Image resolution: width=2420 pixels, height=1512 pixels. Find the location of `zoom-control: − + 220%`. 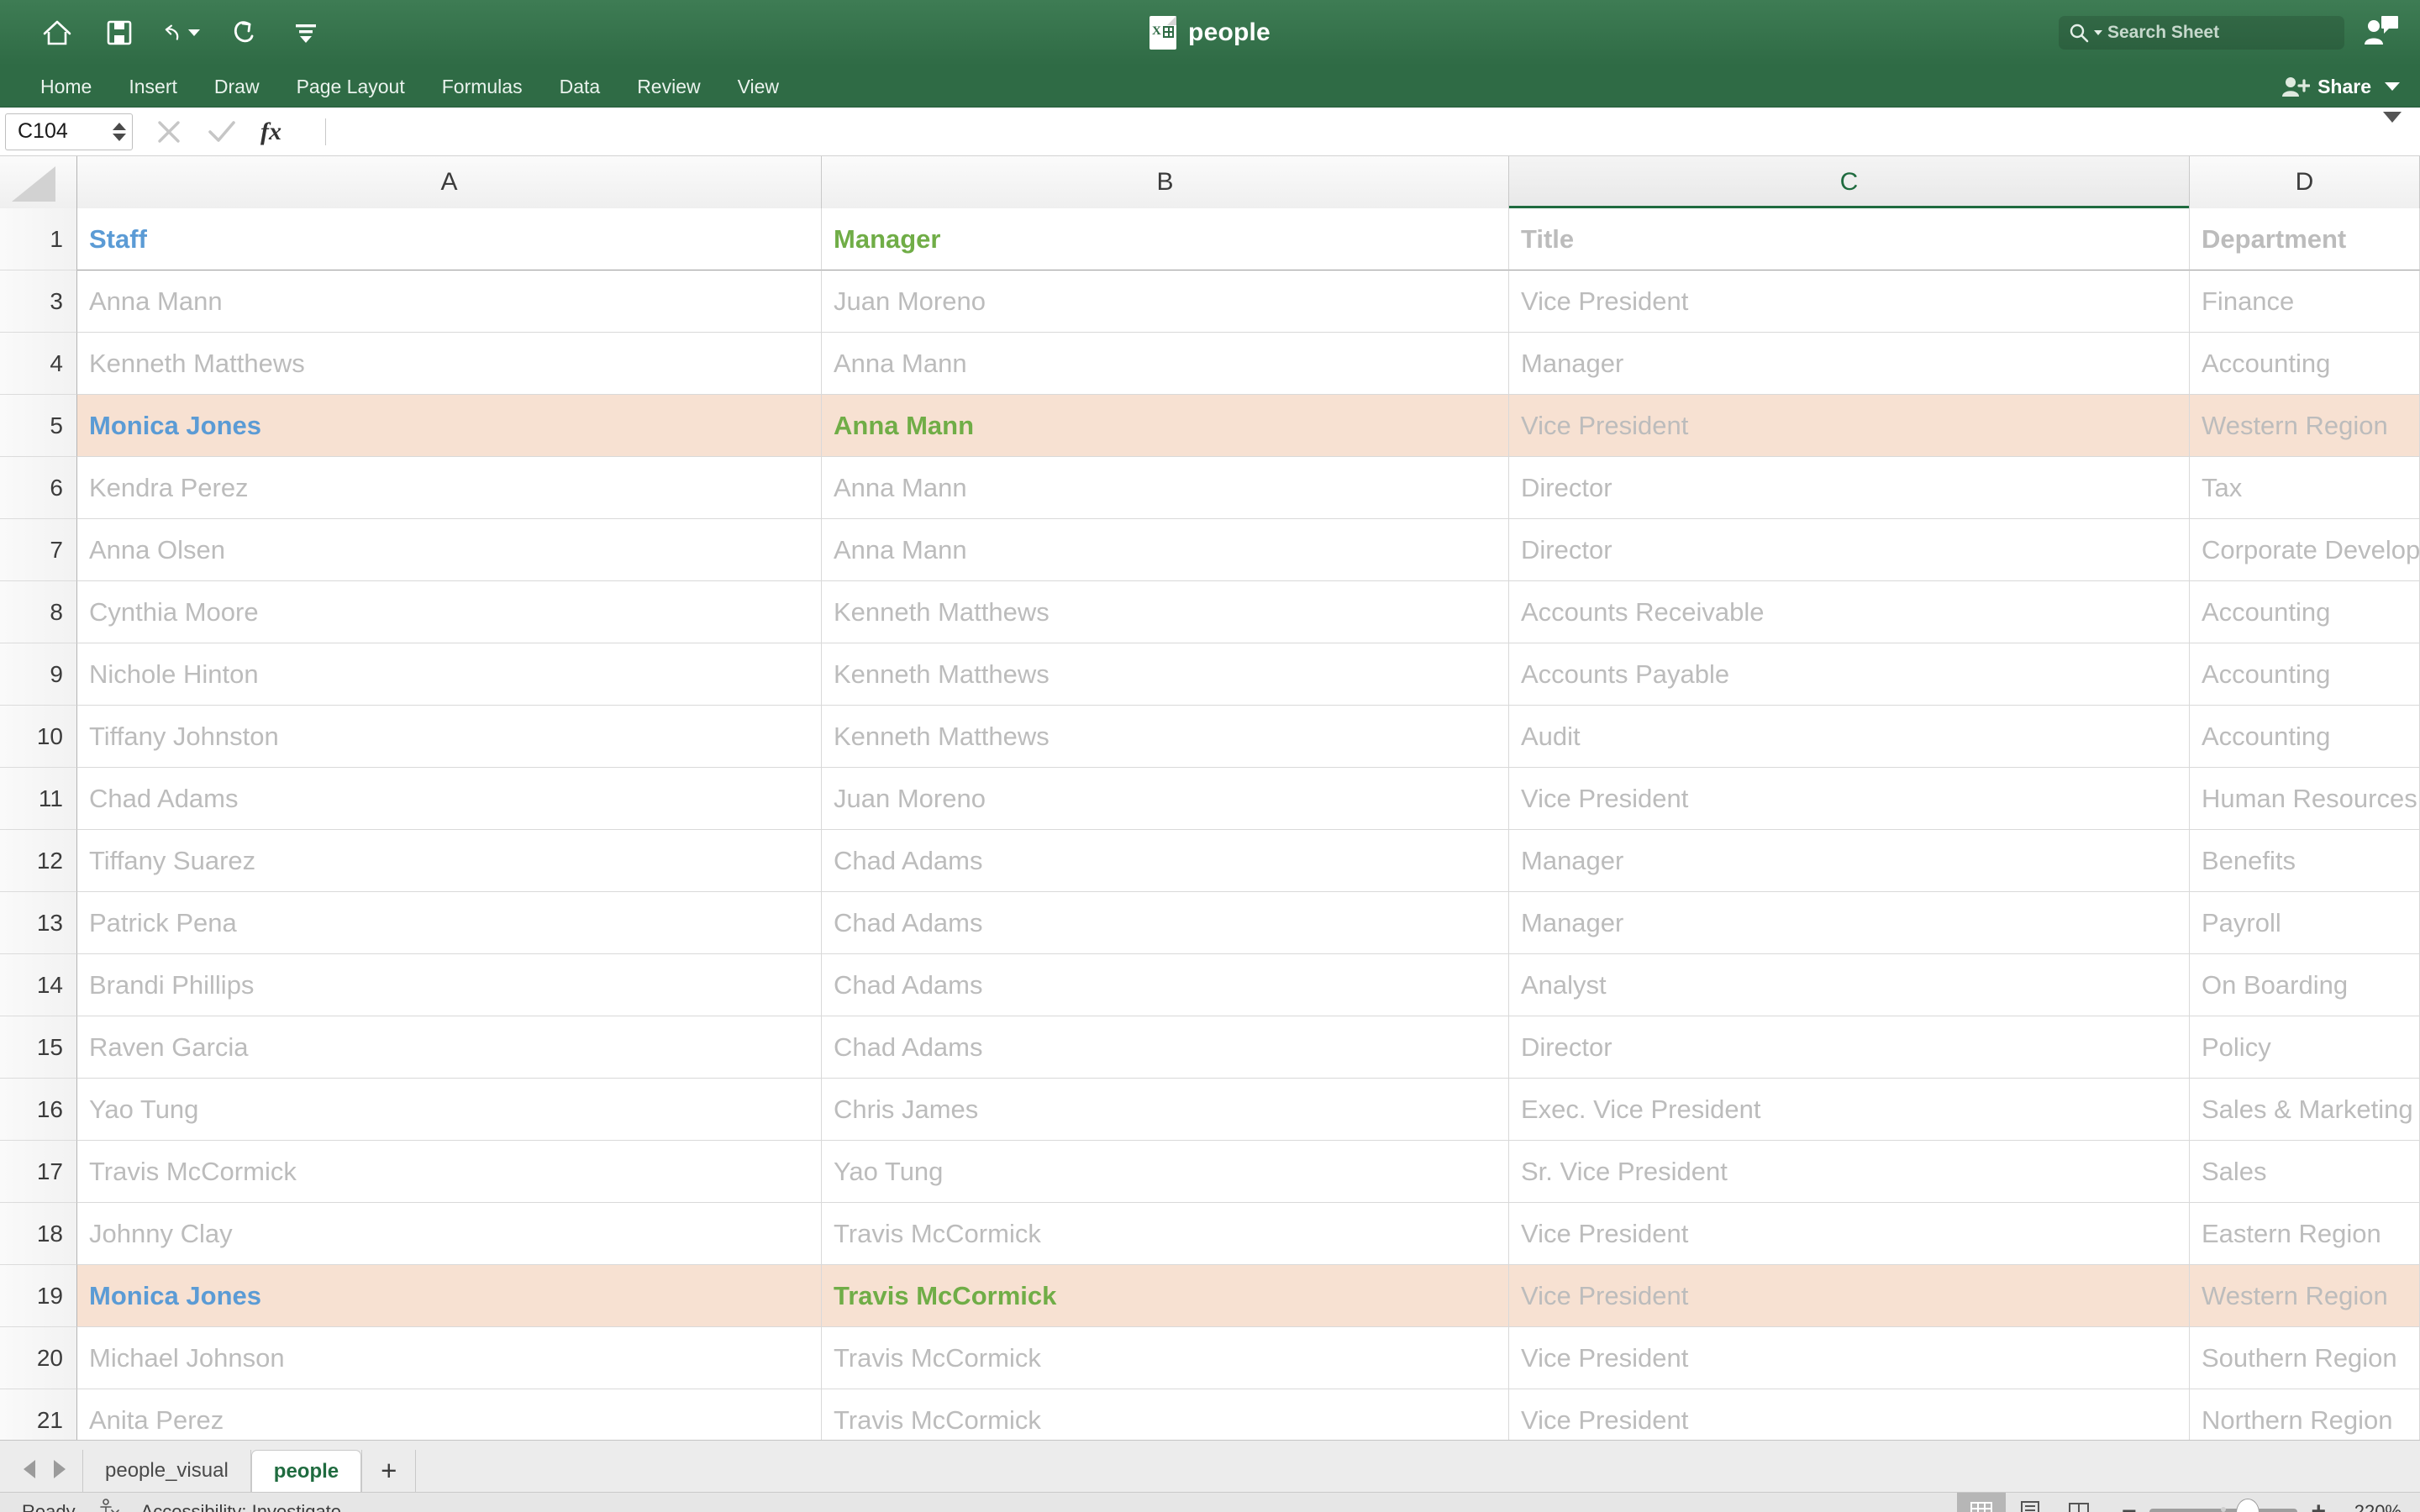

zoom-control: − + 220% is located at coordinates (2252, 1505).